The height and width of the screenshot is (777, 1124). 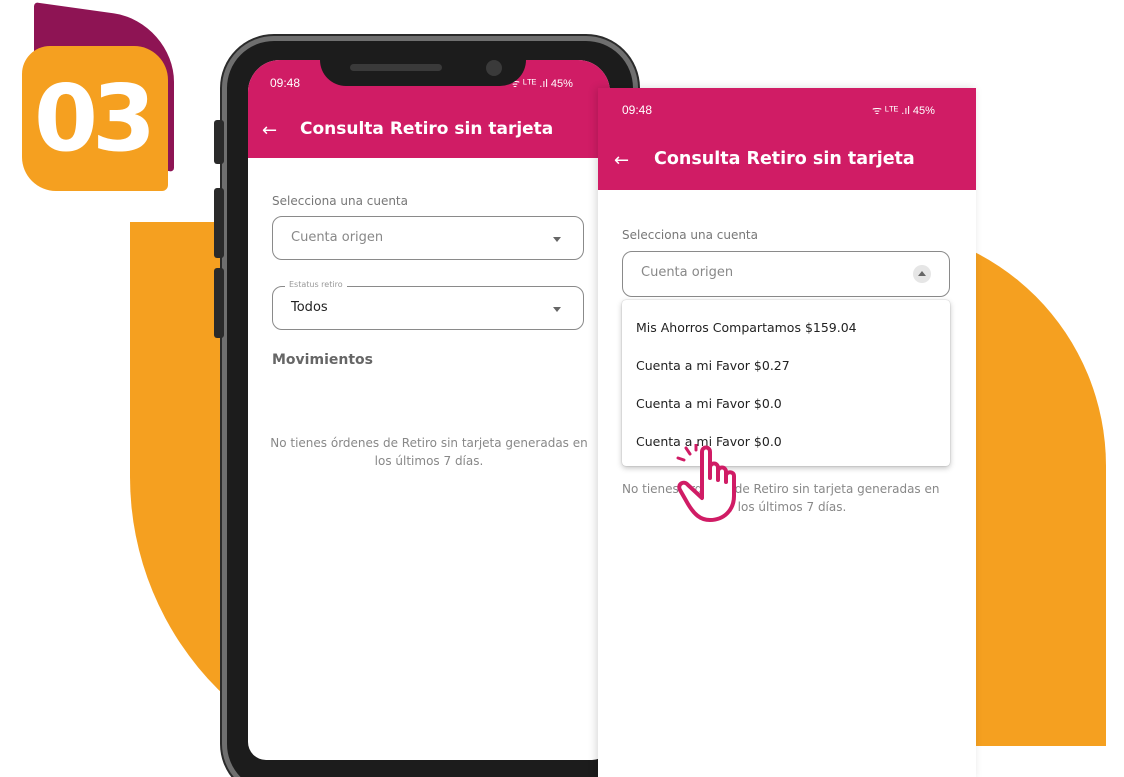 What do you see at coordinates (792, 507) in the screenshot?
I see `empty-state-message-line2: los últimos 7 días.` at bounding box center [792, 507].